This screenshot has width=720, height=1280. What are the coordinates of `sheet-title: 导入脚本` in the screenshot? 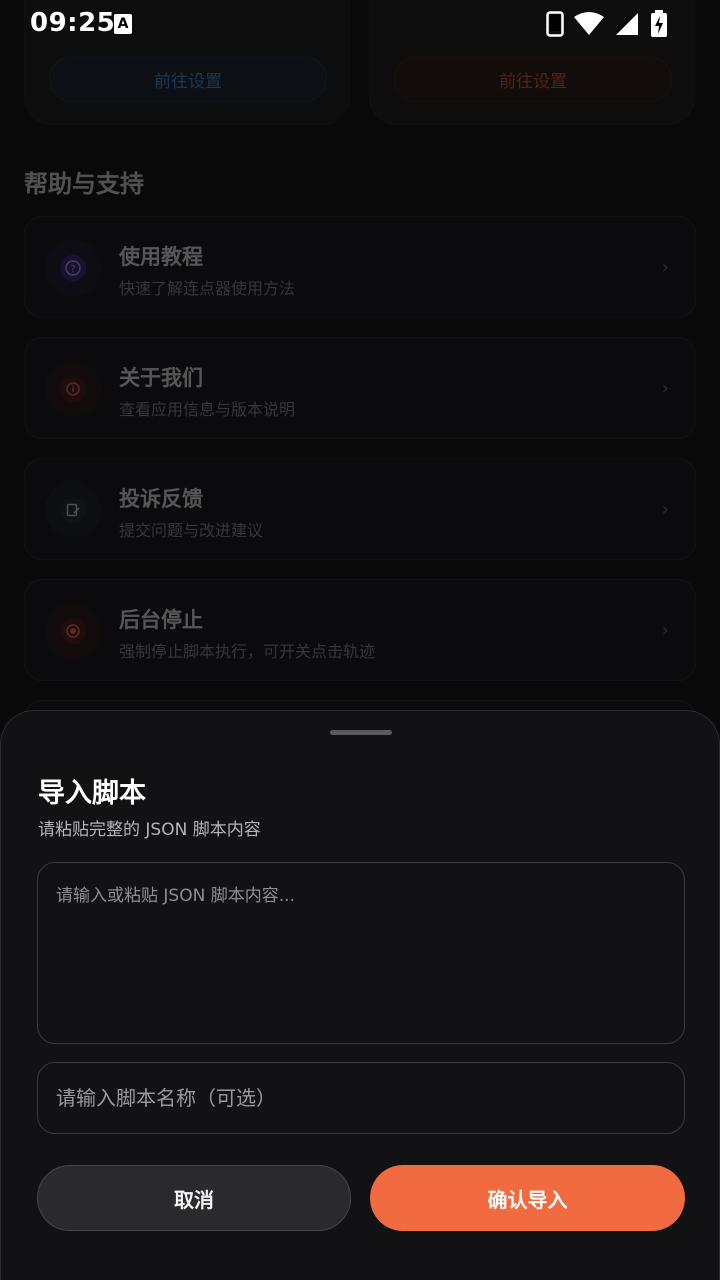 It's located at (92, 793).